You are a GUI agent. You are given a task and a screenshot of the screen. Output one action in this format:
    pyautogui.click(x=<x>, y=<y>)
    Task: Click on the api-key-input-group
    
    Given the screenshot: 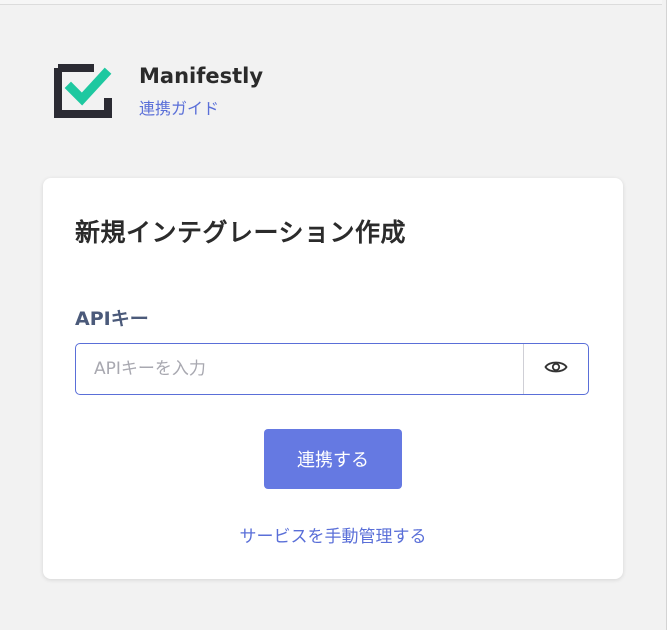 What is the action you would take?
    pyautogui.click(x=332, y=369)
    